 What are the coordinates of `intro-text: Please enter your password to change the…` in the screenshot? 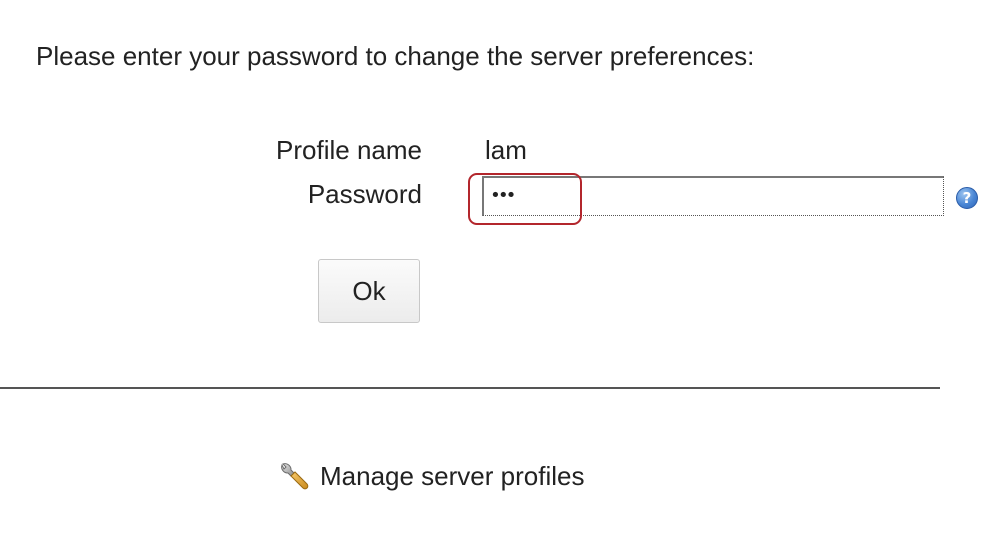 It's located at (395, 56).